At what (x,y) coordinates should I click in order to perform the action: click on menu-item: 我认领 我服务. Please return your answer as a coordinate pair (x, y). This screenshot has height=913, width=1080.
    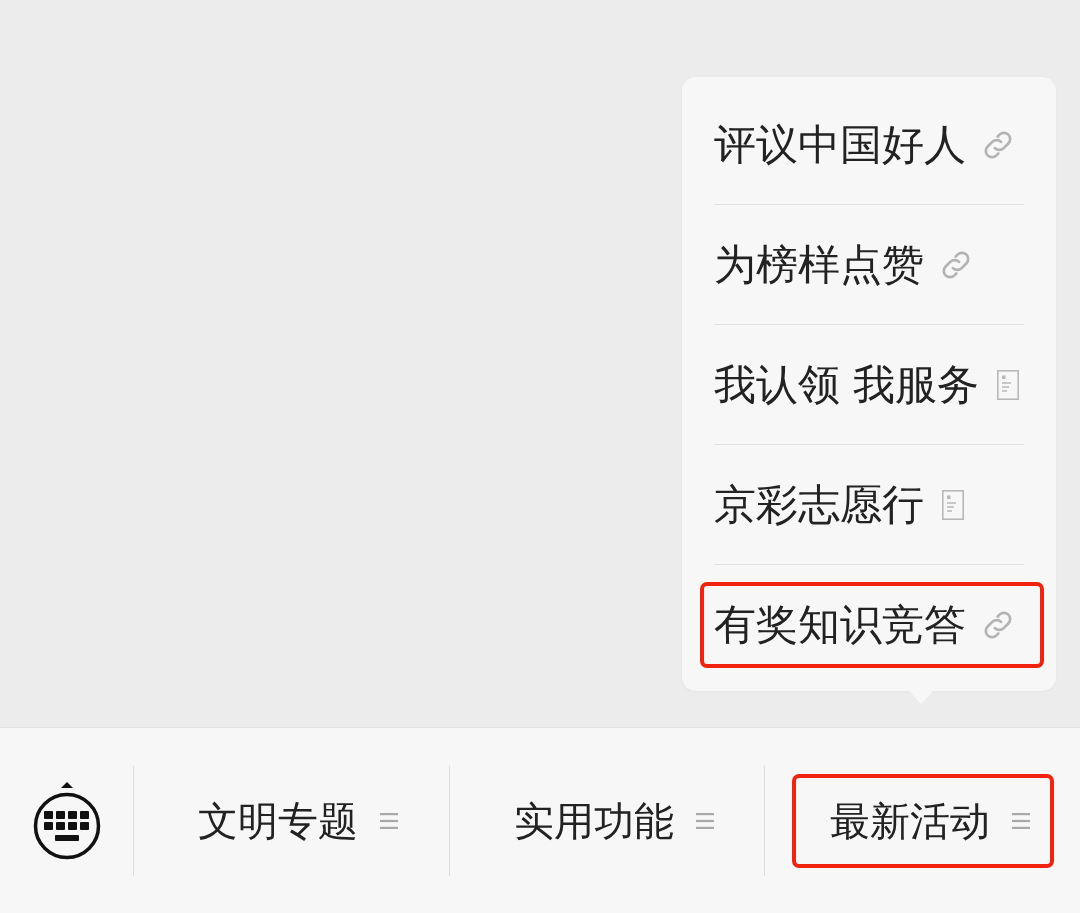
    Looking at the image, I should click on (872, 384).